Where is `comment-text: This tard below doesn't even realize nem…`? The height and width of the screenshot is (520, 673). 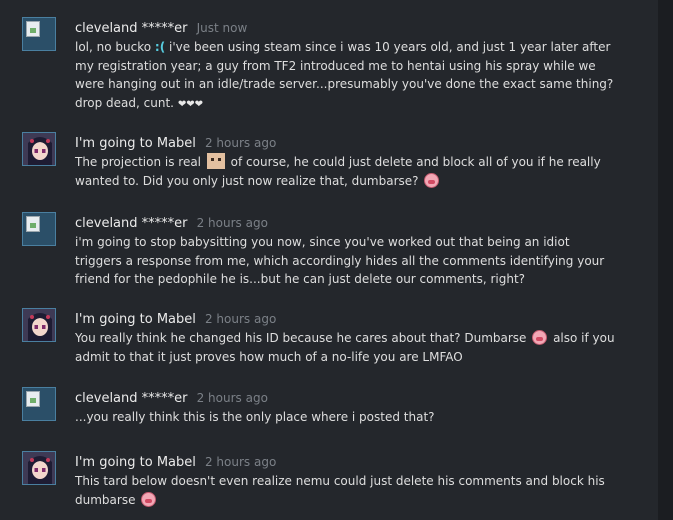
comment-text: This tard below doesn't even realize nem… is located at coordinates (340, 490).